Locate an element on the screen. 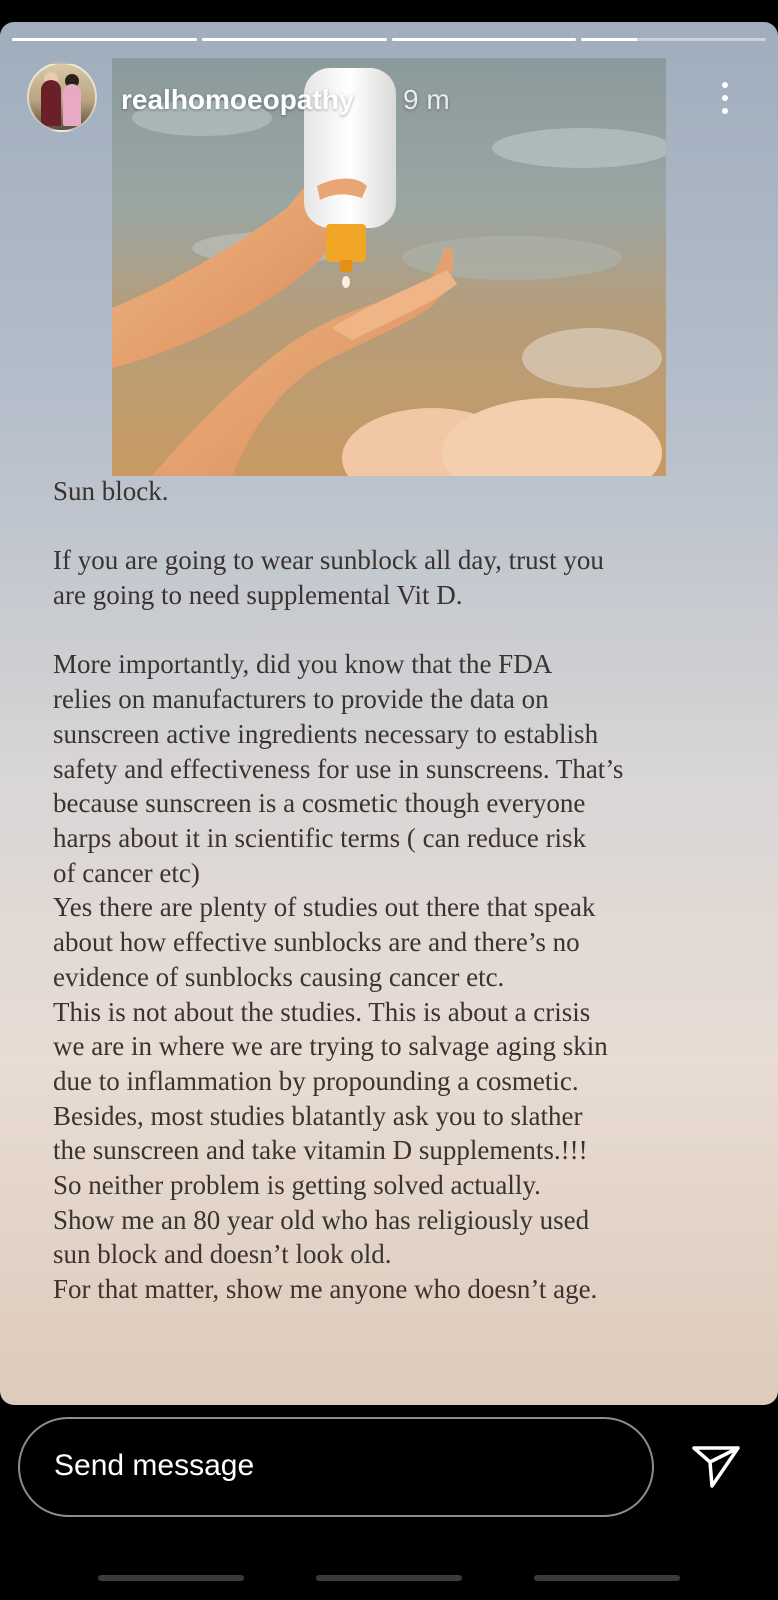 Image resolution: width=778 pixels, height=1600 pixels. system-nav-bar is located at coordinates (389, 1579).